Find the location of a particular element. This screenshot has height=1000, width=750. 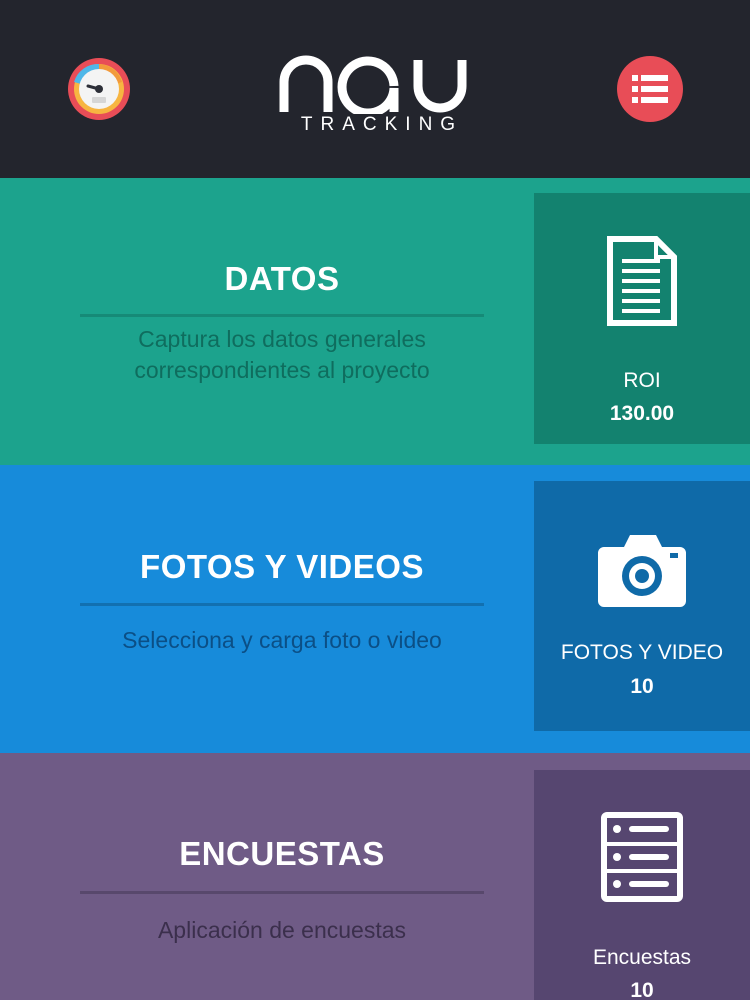

list-menu-icon is located at coordinates (650, 89).